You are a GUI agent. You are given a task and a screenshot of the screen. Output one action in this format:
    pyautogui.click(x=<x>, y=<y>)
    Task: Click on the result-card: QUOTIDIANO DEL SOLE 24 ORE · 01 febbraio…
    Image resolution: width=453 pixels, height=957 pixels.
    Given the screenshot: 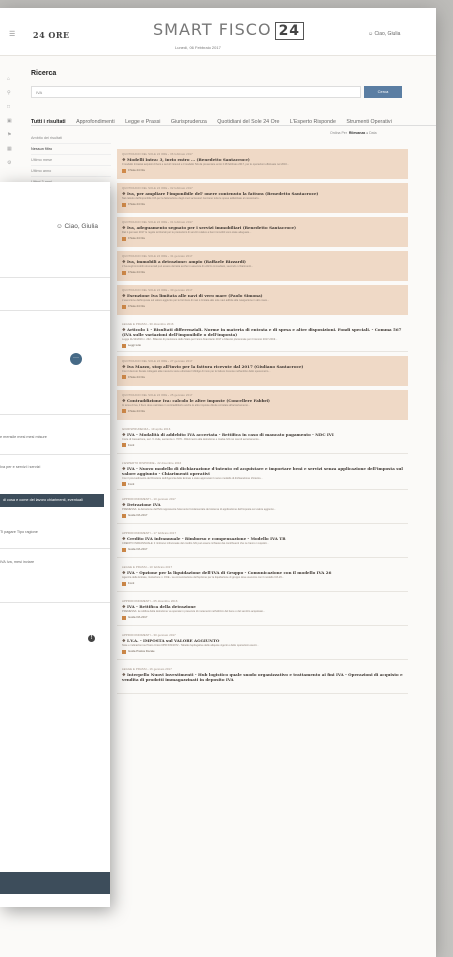 What is the action you would take?
    pyautogui.click(x=262, y=232)
    